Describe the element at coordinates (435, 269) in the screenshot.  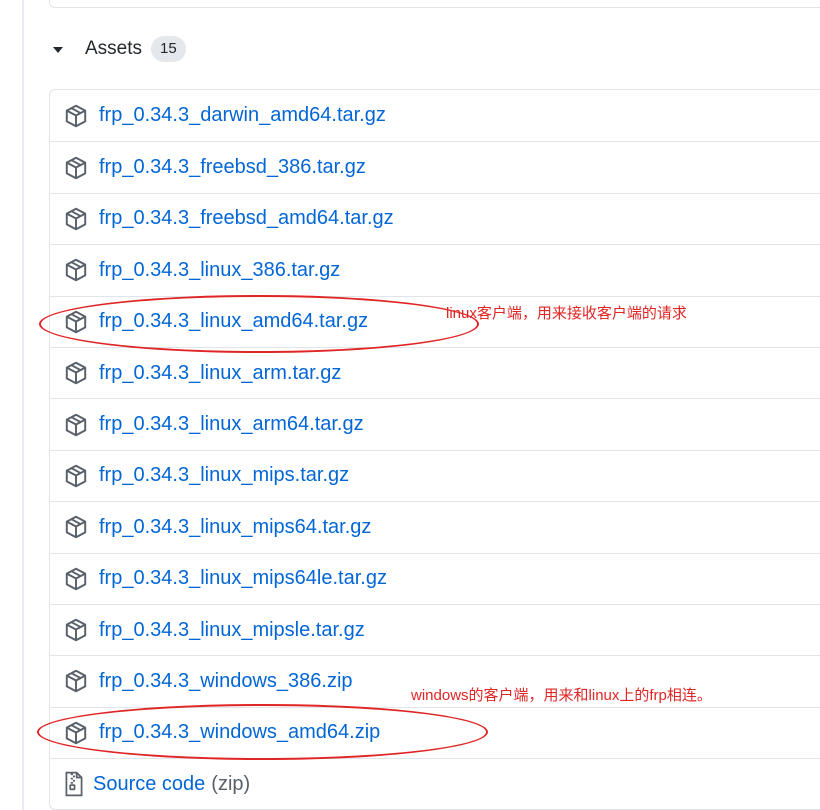
I see `asset-row: frp_0.34.3_linux_386.tar.gz` at that location.